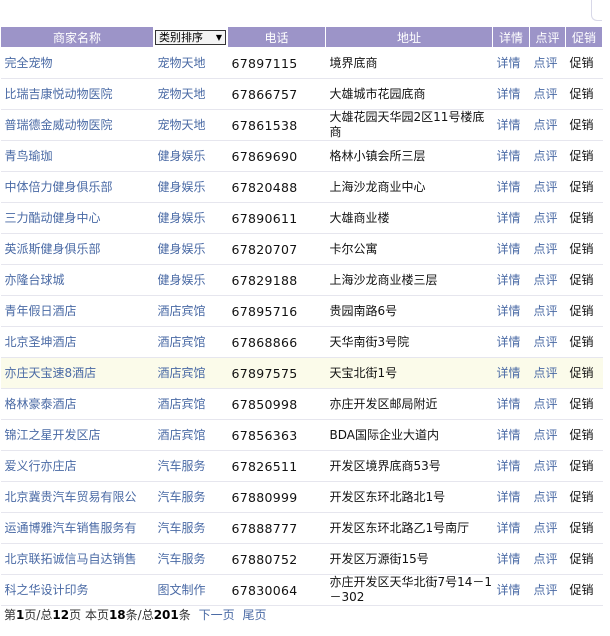 This screenshot has height=636, width=610. What do you see at coordinates (41, 466) in the screenshot?
I see `merchant-name-link: 爱义行亦庄店` at bounding box center [41, 466].